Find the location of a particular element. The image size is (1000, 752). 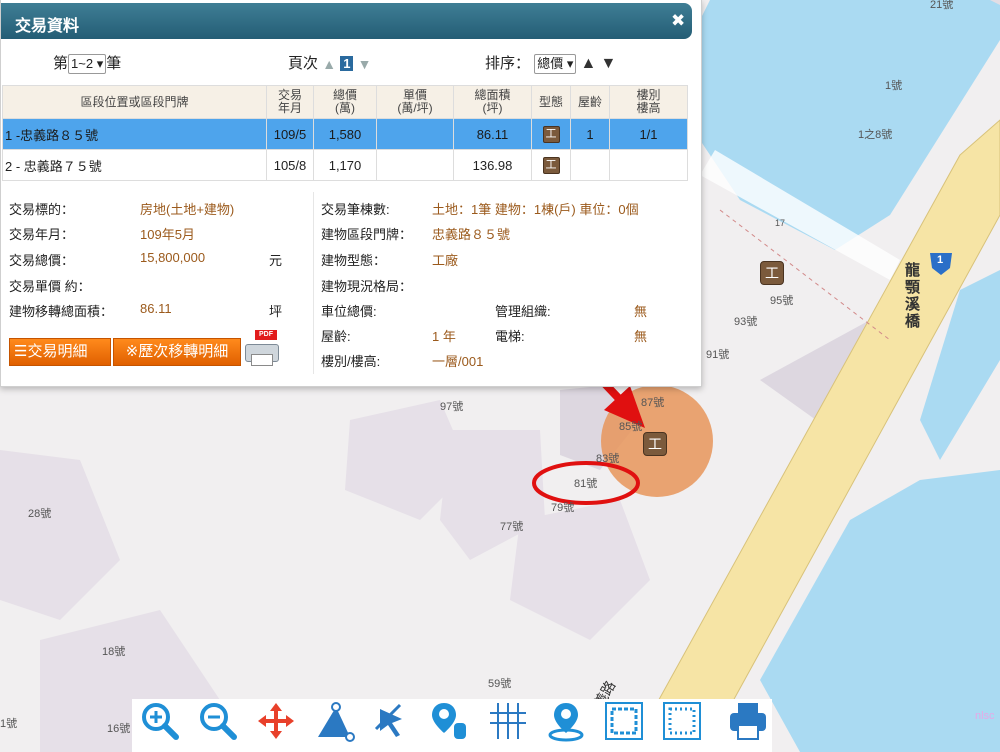

cell-address: 2 - 忠義路７５號 is located at coordinates (134, 165).